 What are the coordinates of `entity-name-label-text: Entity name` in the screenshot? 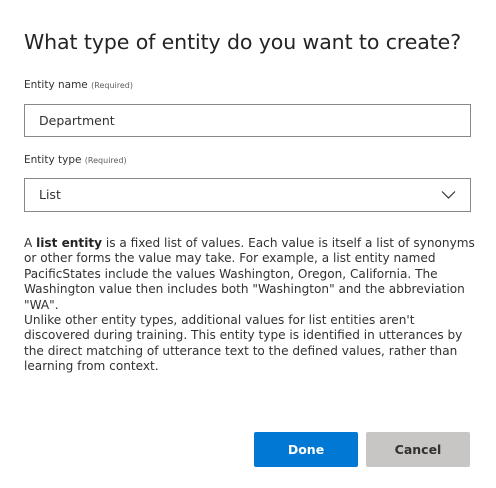 It's located at (56, 85).